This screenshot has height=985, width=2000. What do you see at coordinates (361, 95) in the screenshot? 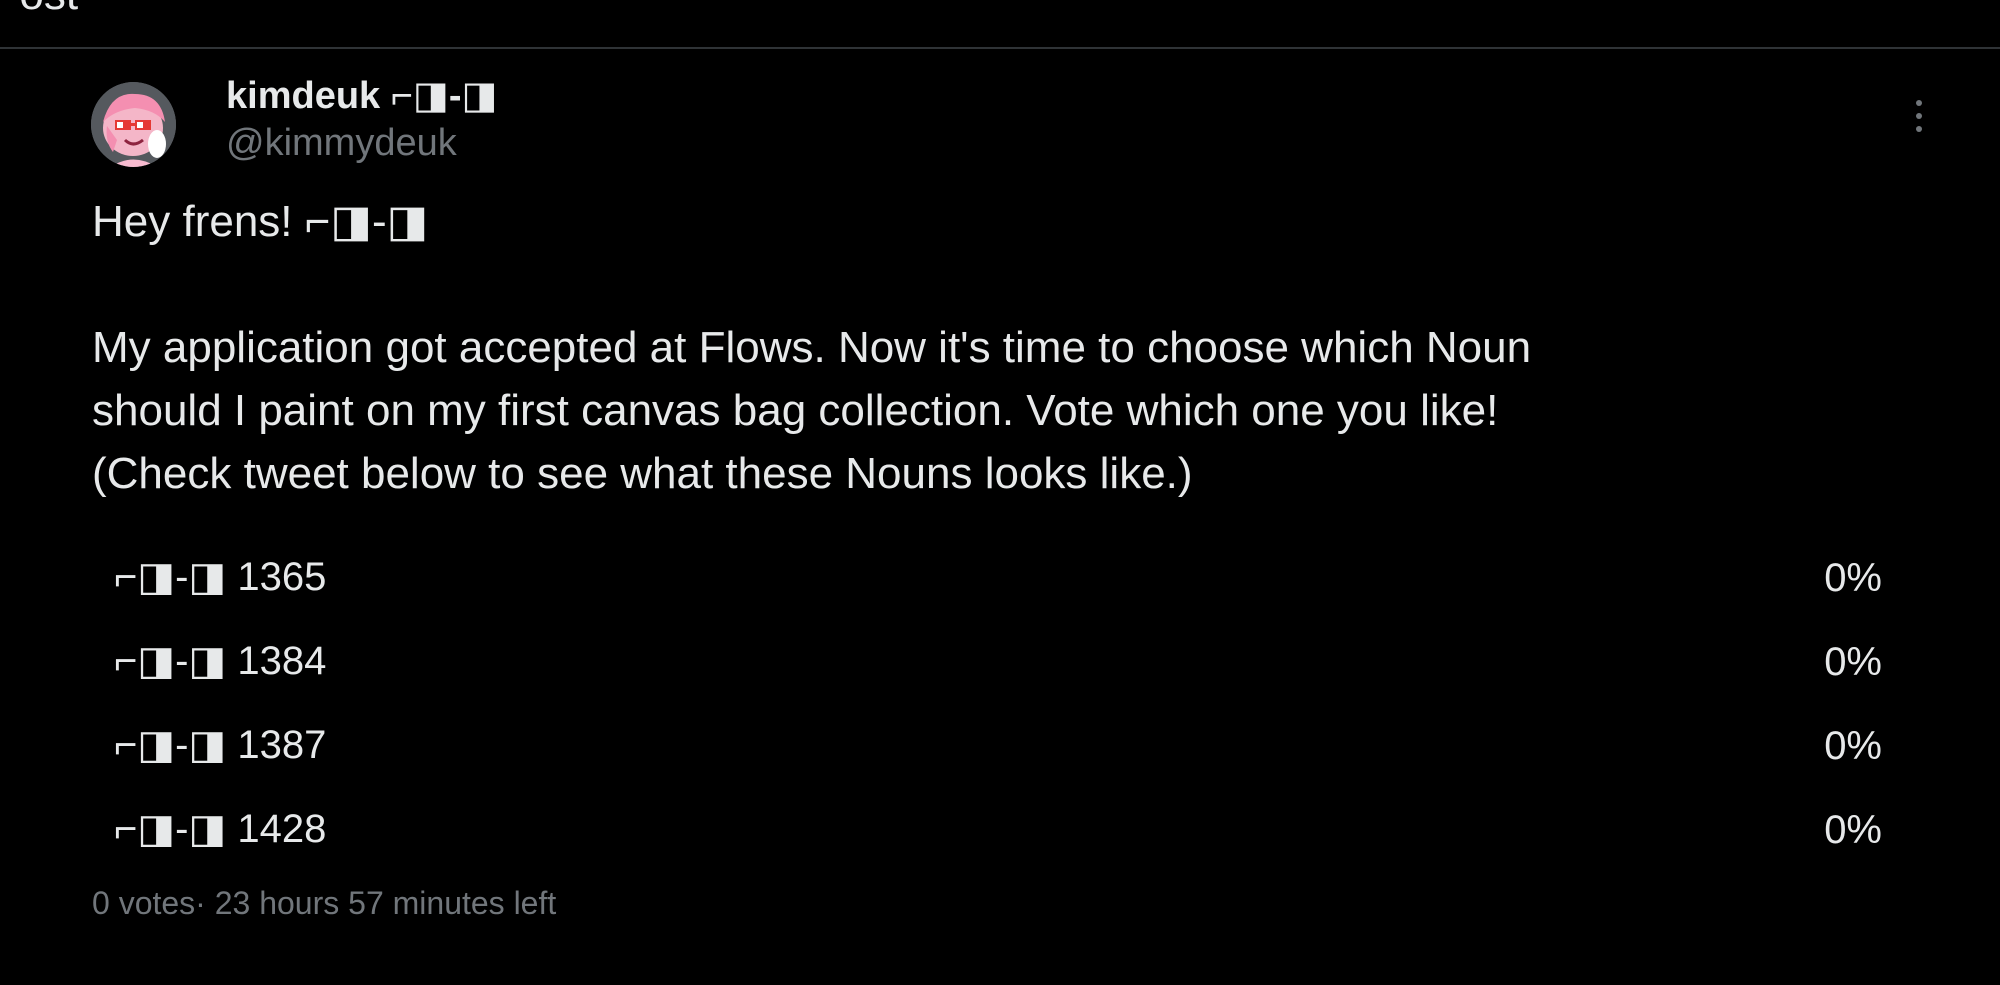
I see `display-name: kimdeuk ⌐◨-◨` at bounding box center [361, 95].